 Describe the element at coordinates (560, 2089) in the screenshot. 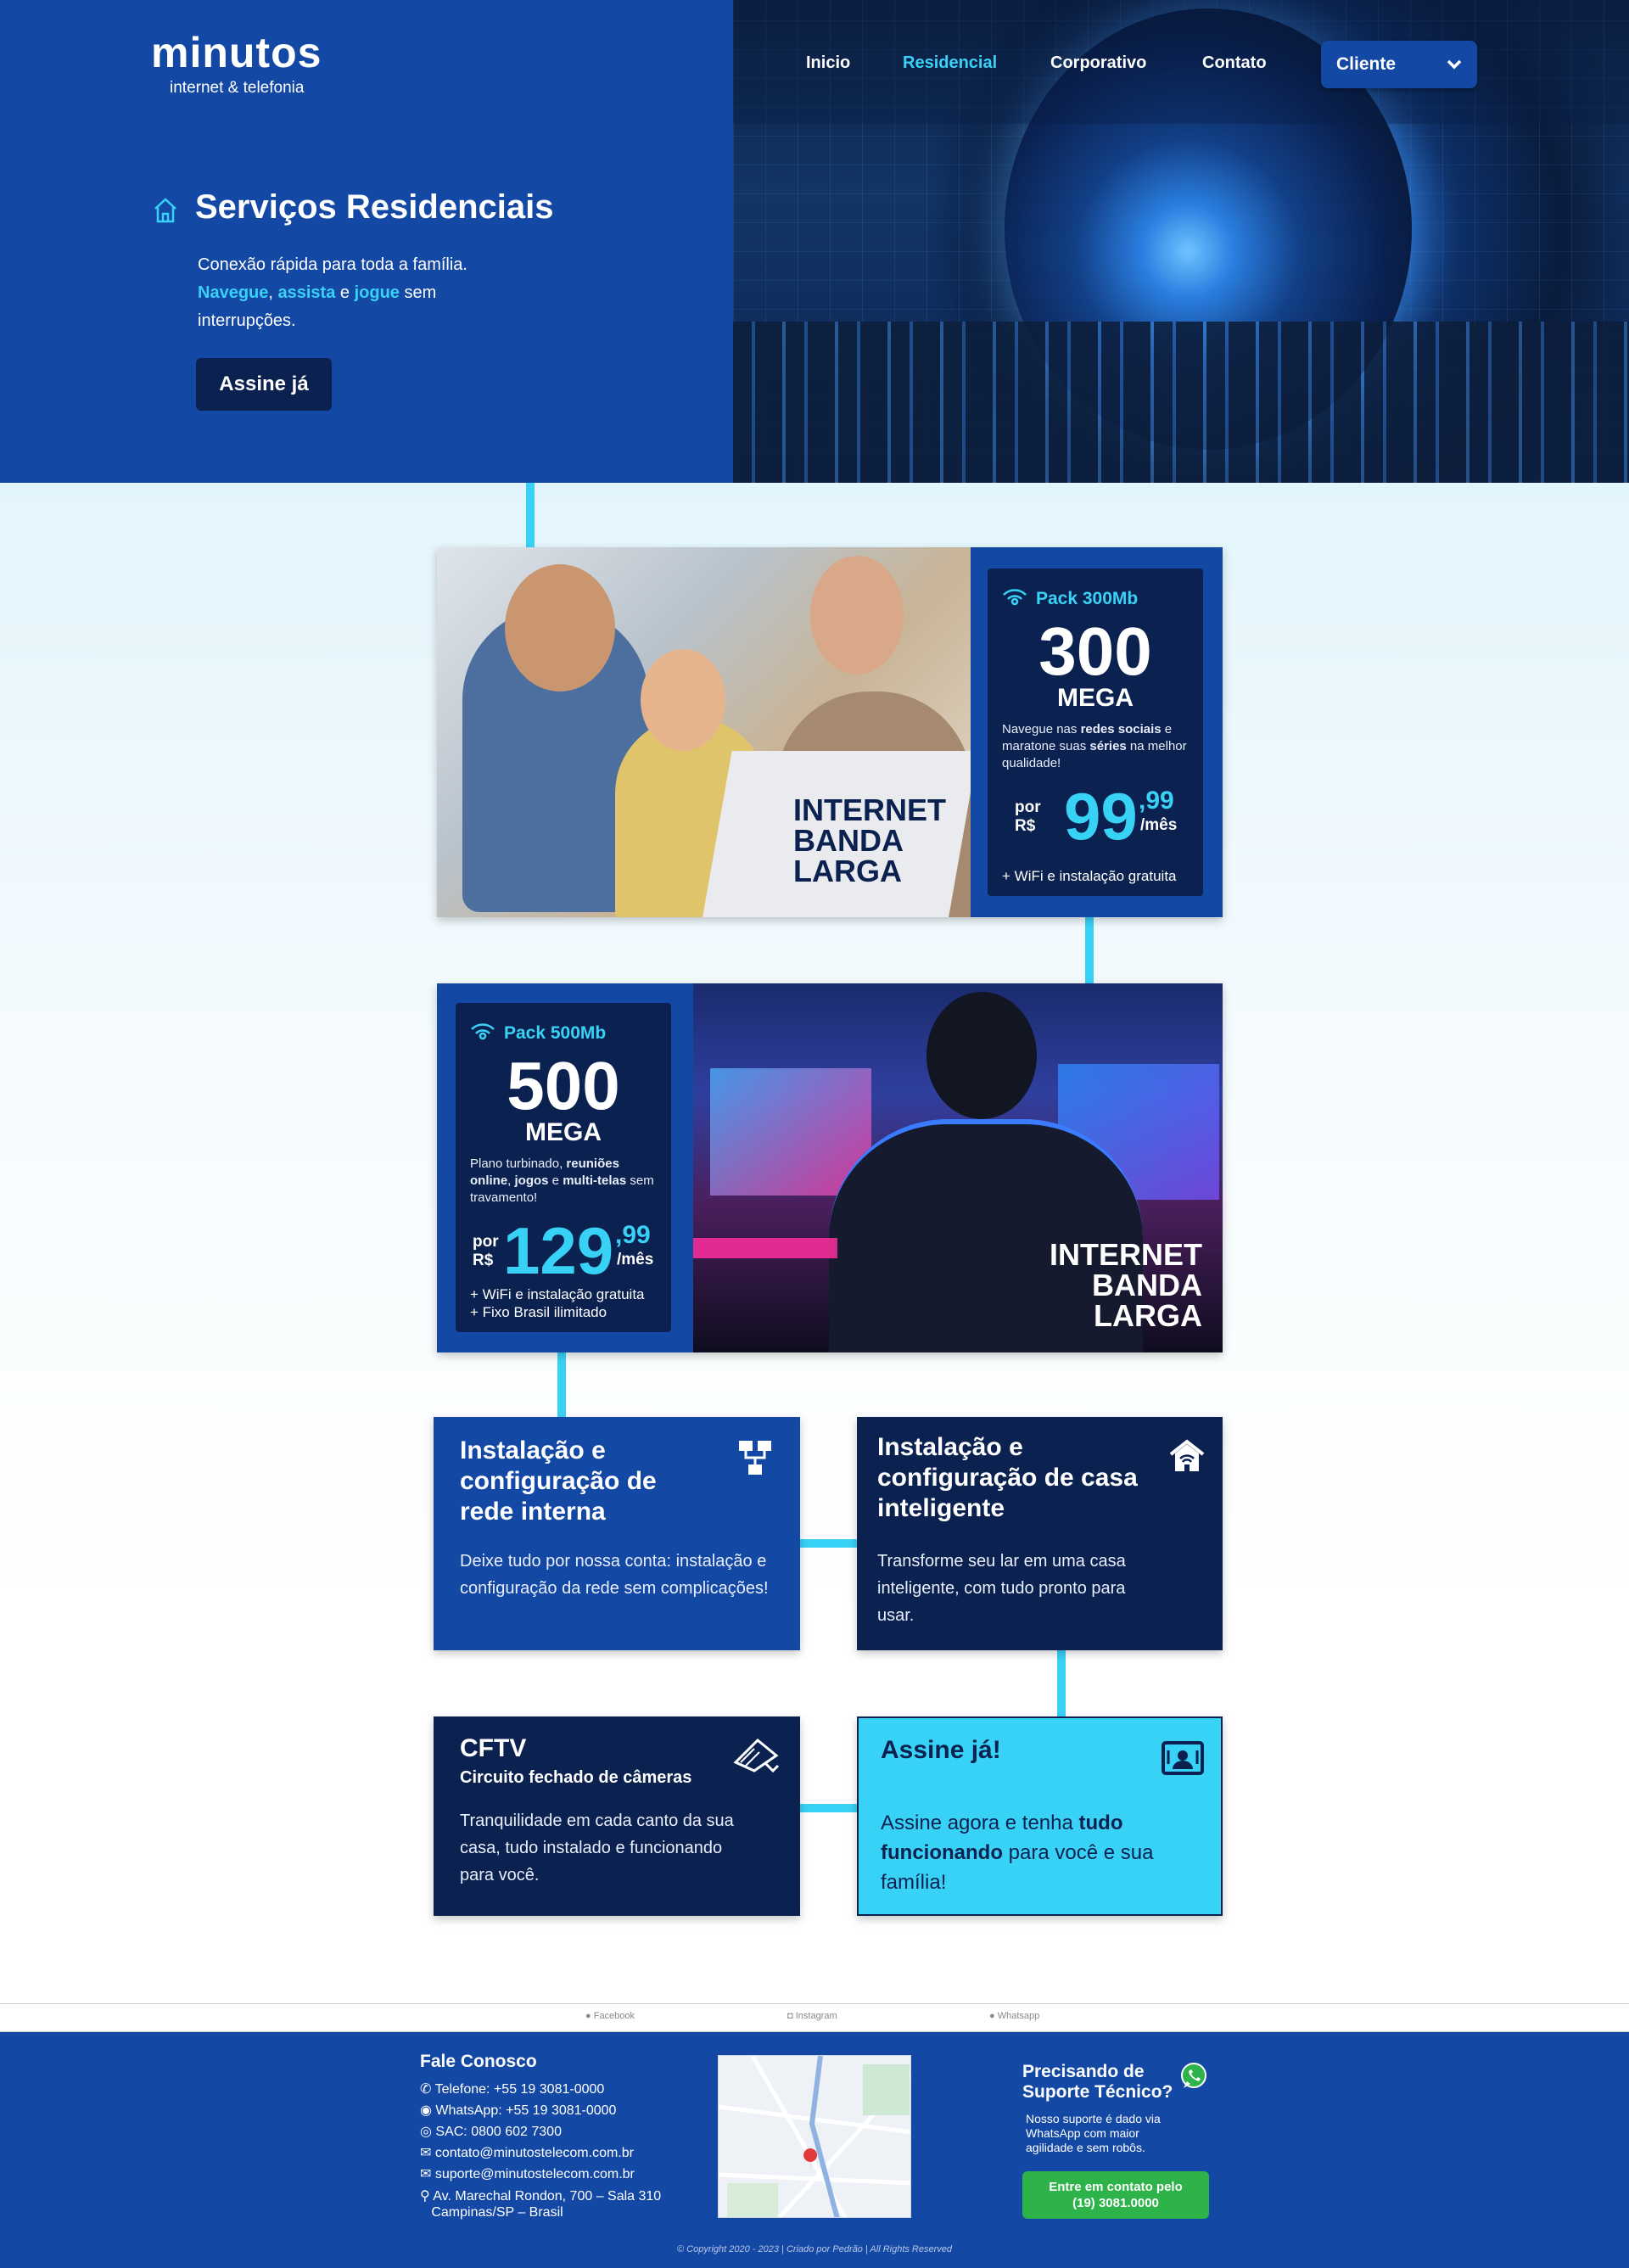

I see `contact-phone: ✆ Telefone: +55 19 3081-0000` at that location.